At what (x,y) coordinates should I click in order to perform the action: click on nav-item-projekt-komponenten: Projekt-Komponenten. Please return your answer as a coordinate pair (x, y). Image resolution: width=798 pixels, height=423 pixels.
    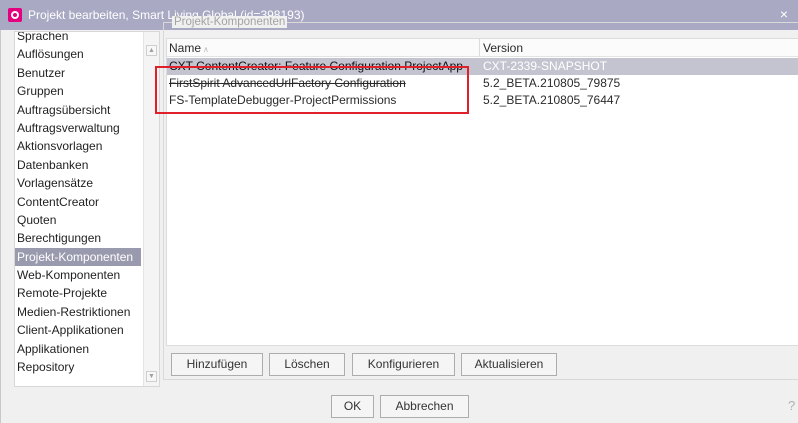
    Looking at the image, I should click on (78, 257).